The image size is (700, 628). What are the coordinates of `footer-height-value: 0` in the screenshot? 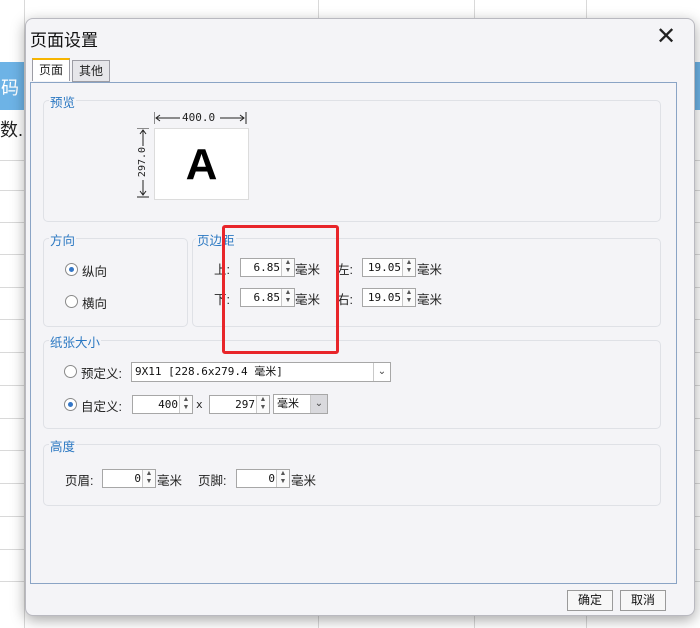 It's located at (271, 478).